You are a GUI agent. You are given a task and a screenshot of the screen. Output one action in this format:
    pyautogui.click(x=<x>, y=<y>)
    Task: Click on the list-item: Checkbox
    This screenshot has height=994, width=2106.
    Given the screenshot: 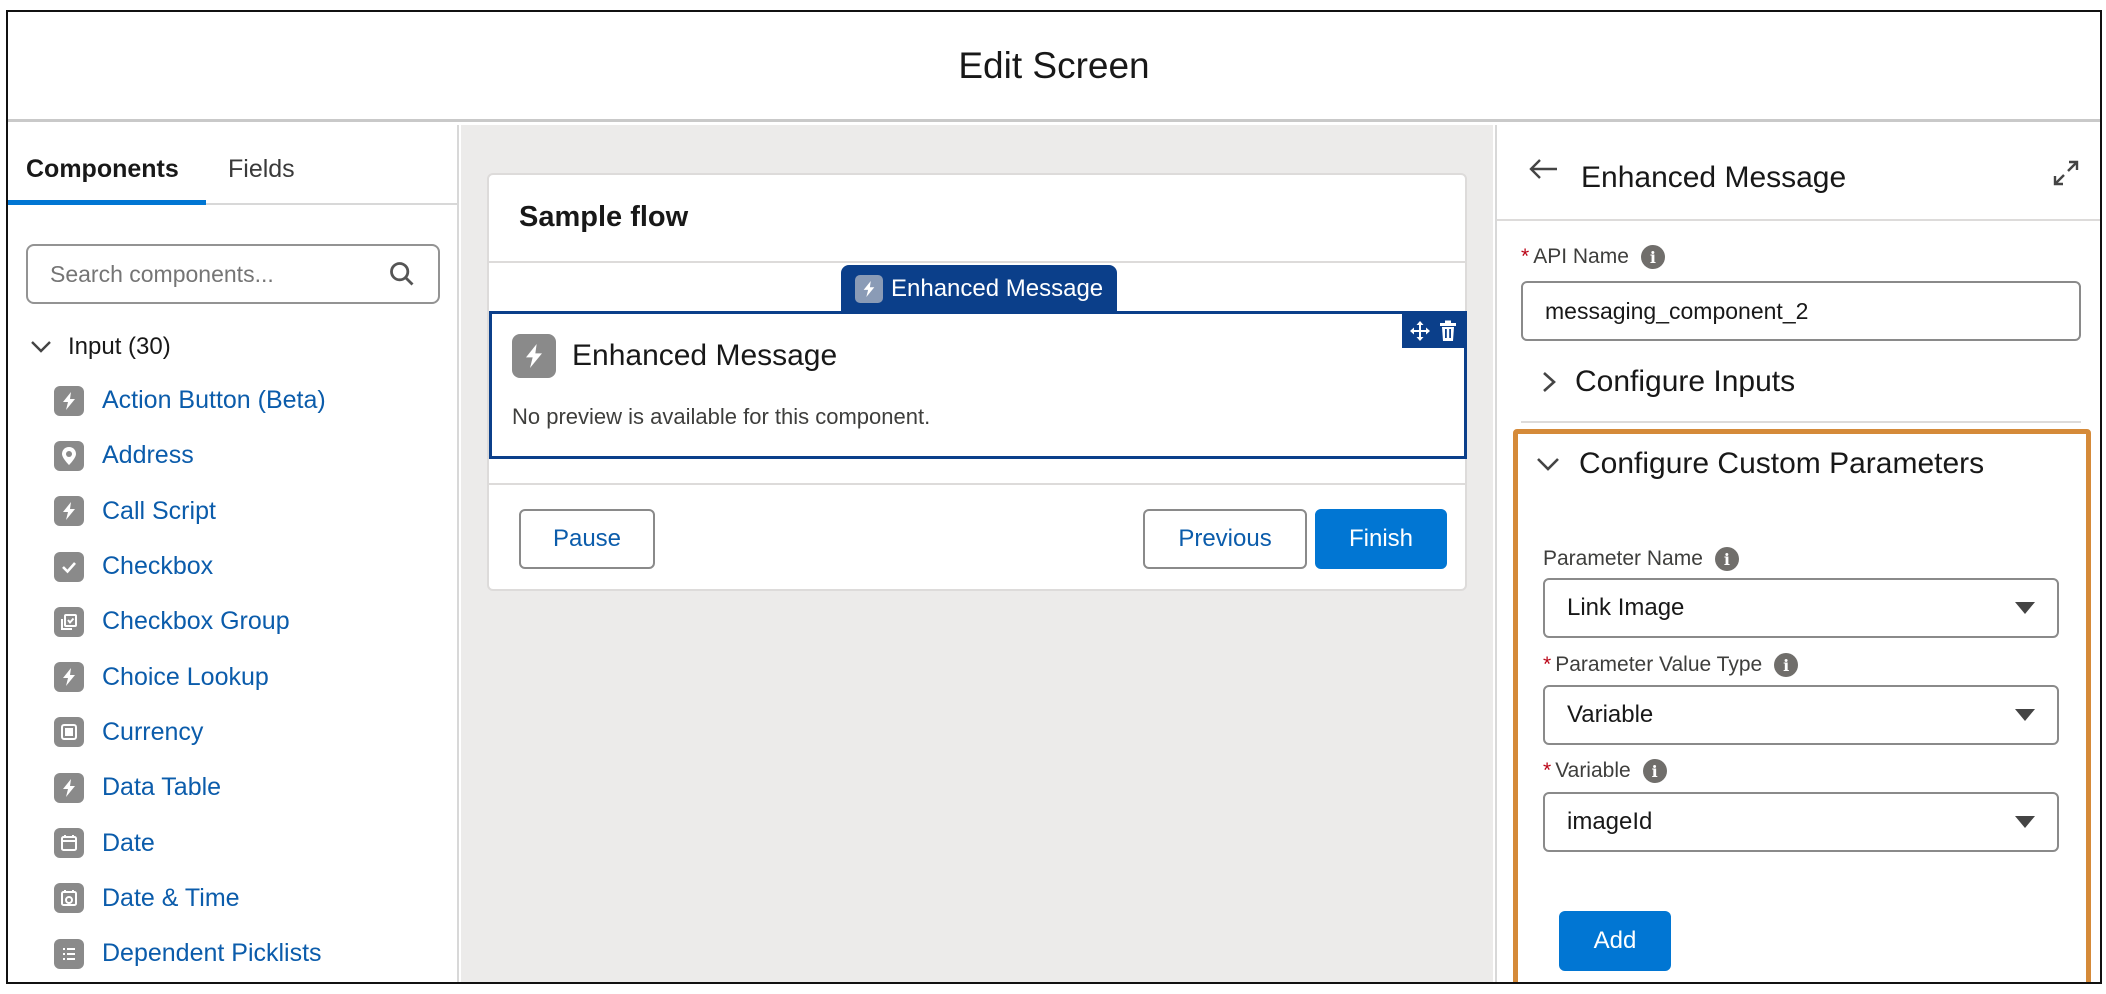 What is the action you would take?
    pyautogui.click(x=190, y=566)
    